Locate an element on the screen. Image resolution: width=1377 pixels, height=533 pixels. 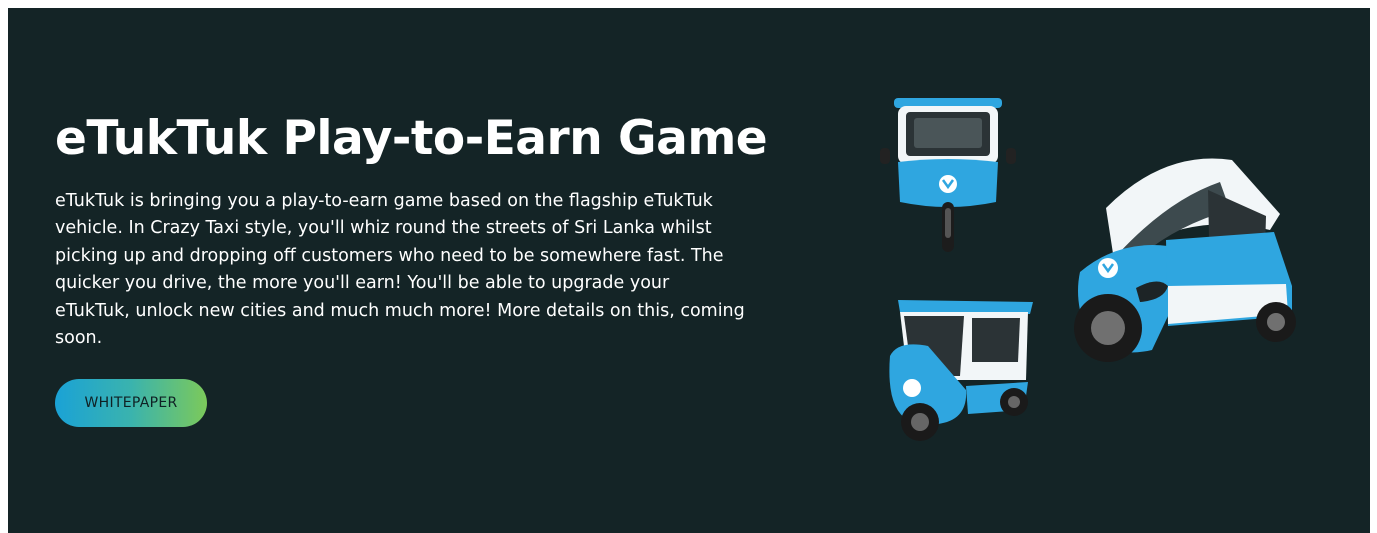
page-title: eTukTuk Play-to-Earn Game is located at coordinates (411, 138).